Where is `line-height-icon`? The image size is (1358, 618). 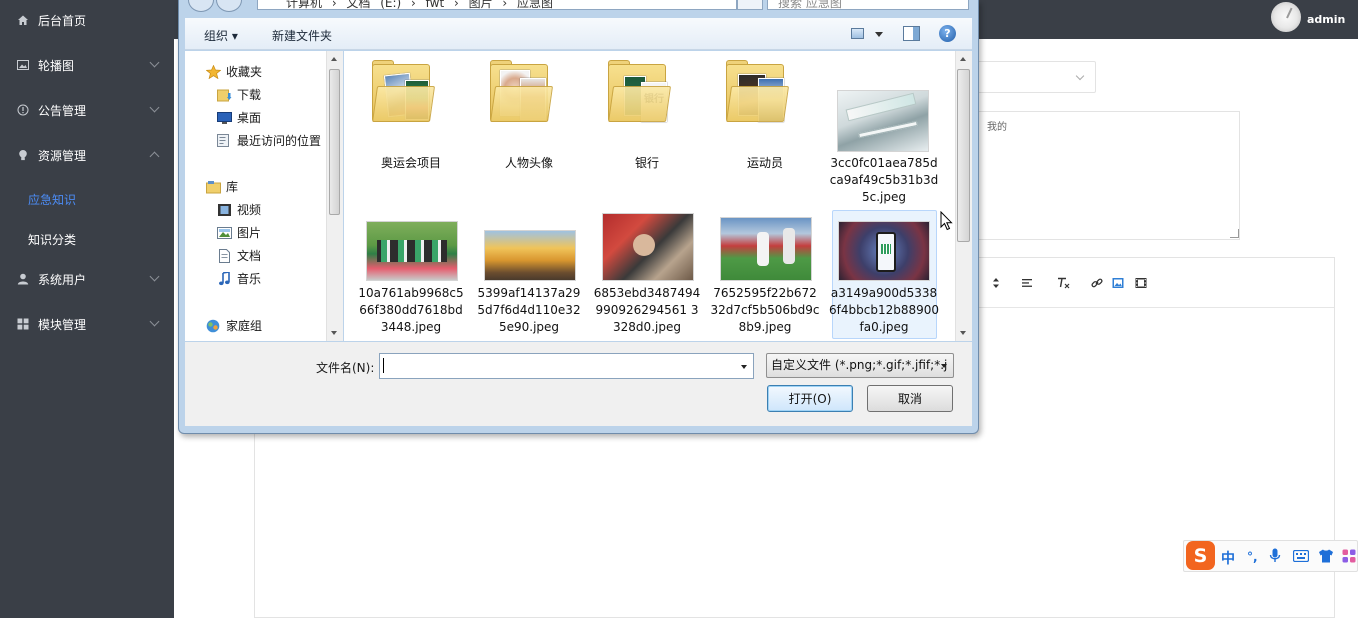 line-height-icon is located at coordinates (996, 283).